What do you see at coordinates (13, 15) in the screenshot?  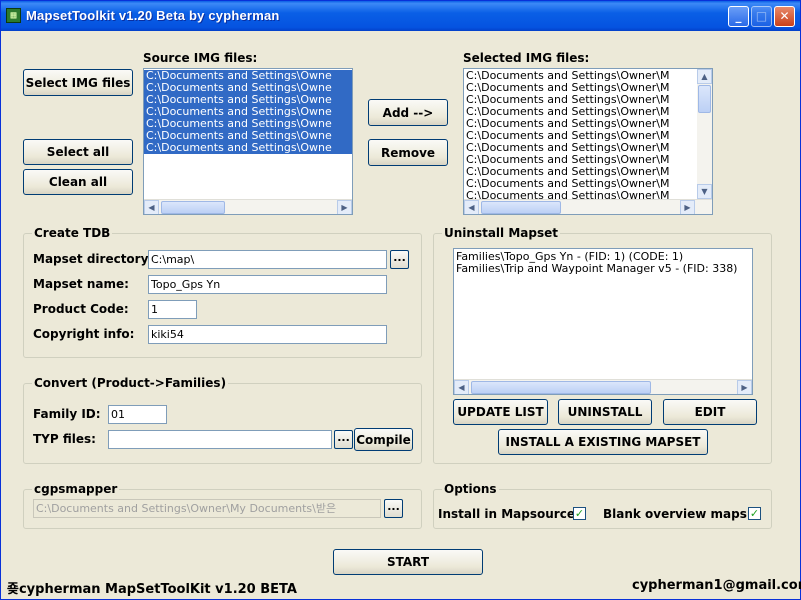 I see `app-icon: ▦` at bounding box center [13, 15].